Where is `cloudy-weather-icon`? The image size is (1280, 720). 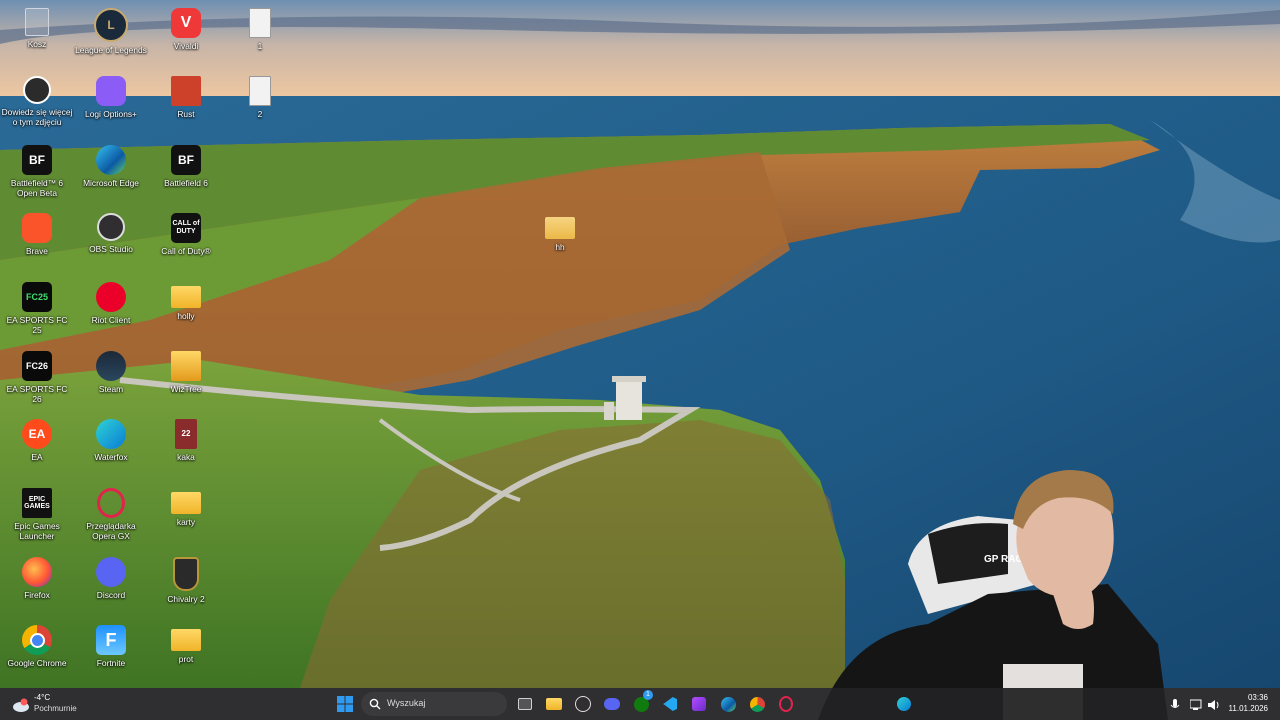 cloudy-weather-icon is located at coordinates (21, 705).